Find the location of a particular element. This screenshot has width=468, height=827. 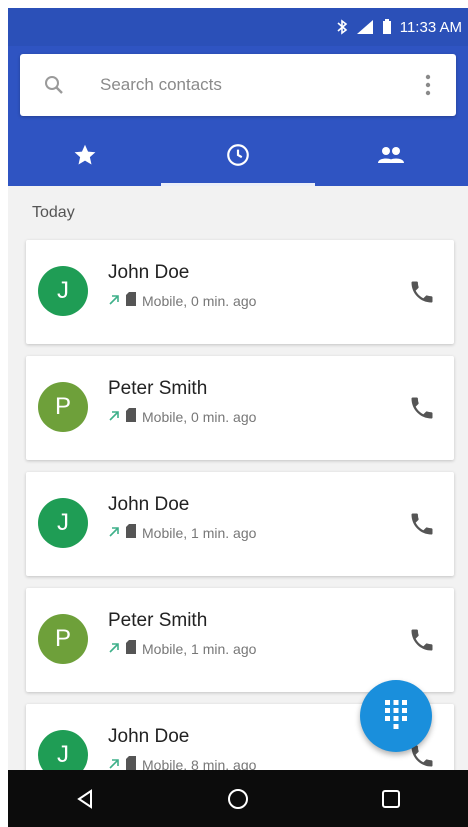

star-icon is located at coordinates (85, 157).